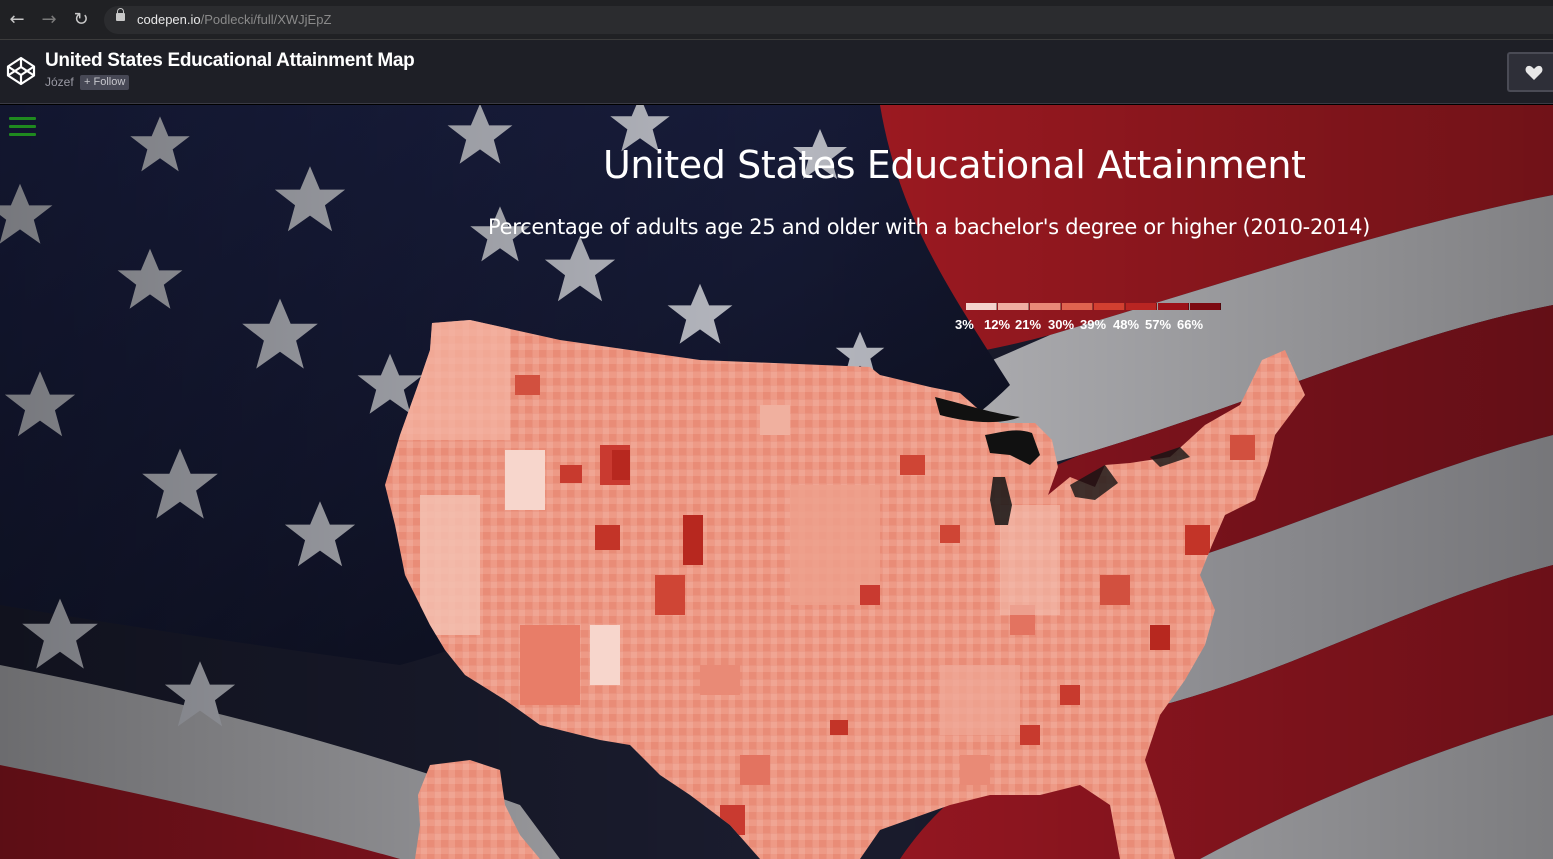 The height and width of the screenshot is (859, 1553). What do you see at coordinates (81, 20) in the screenshot?
I see `reload-icon: ↻` at bounding box center [81, 20].